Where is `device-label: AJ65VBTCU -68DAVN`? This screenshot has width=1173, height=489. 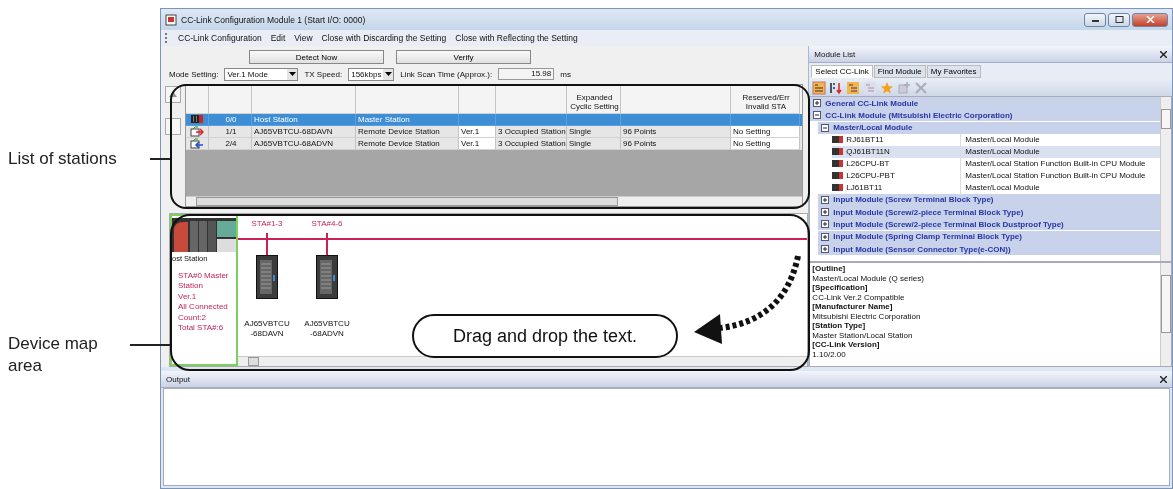 device-label: AJ65VBTCU -68DAVN is located at coordinates (267, 328).